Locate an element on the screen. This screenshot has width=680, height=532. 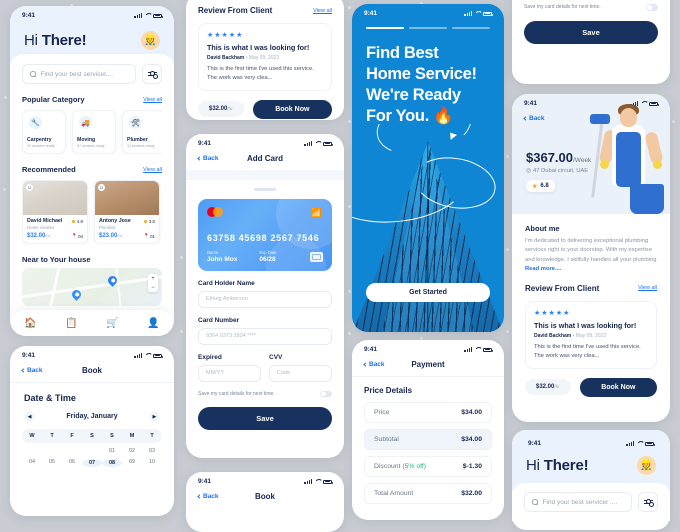
review-date: May 09, 2023 is located at coordinates (591, 335).